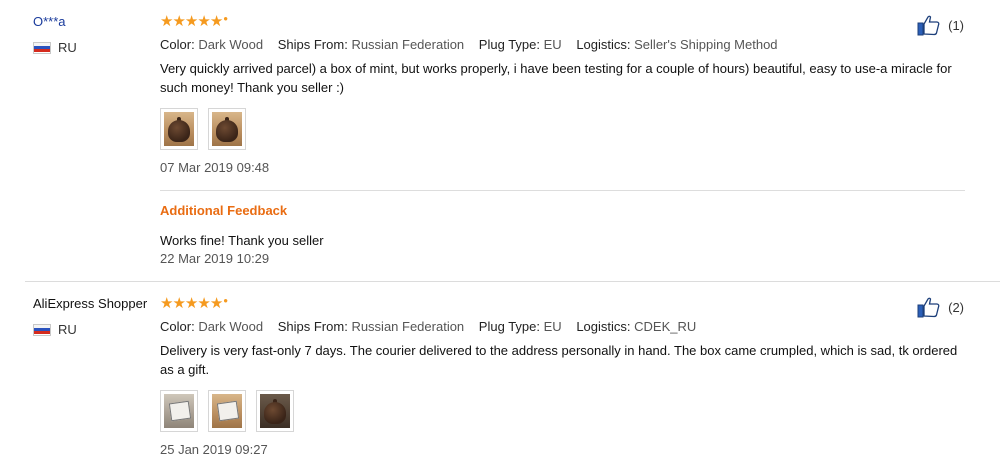 This screenshot has height=470, width=1000. Describe the element at coordinates (95, 316) in the screenshot. I see `buyer-info: AliExpress Shopper RU` at that location.